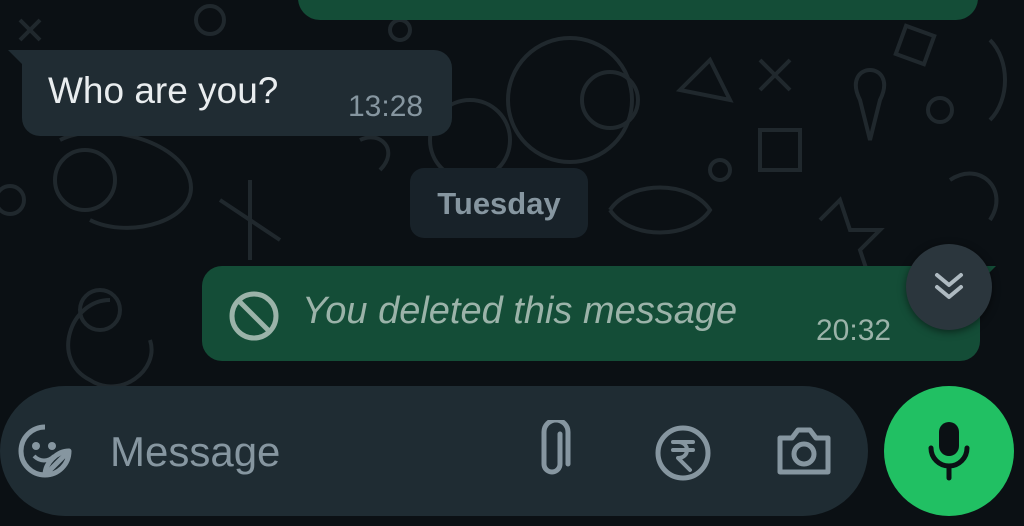 This screenshot has height=526, width=1024. What do you see at coordinates (683, 453) in the screenshot?
I see `rupee-payment-icon` at bounding box center [683, 453].